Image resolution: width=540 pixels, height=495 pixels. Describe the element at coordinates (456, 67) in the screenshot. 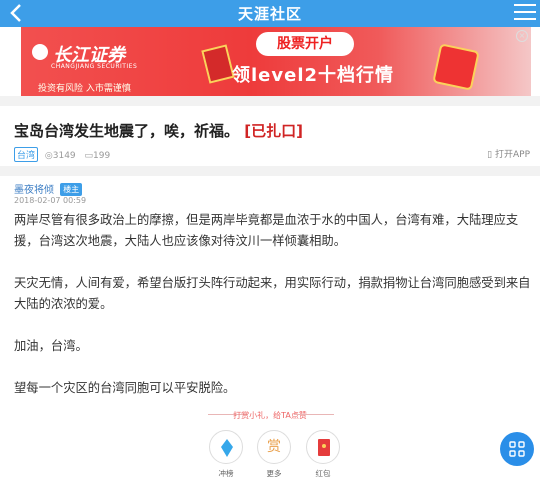

I see `gift-image` at that location.